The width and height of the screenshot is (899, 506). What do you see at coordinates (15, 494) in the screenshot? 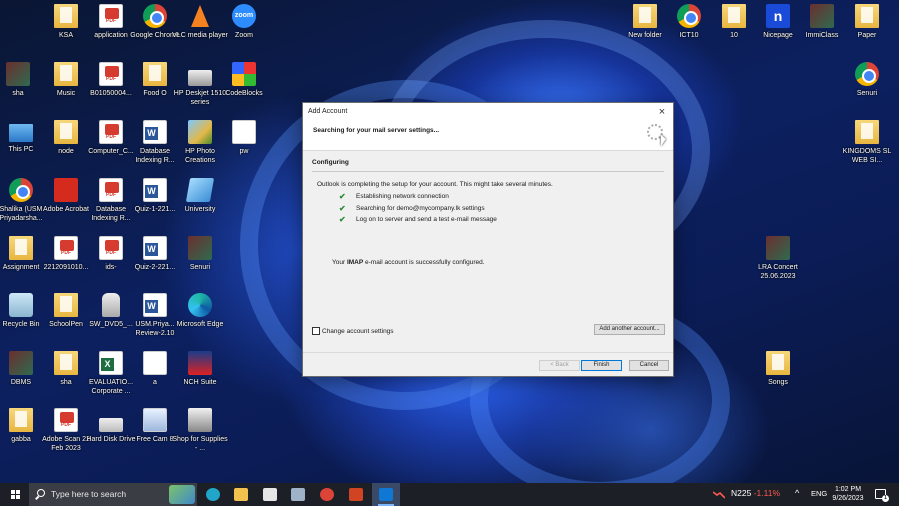
I see `start-button` at bounding box center [15, 494].